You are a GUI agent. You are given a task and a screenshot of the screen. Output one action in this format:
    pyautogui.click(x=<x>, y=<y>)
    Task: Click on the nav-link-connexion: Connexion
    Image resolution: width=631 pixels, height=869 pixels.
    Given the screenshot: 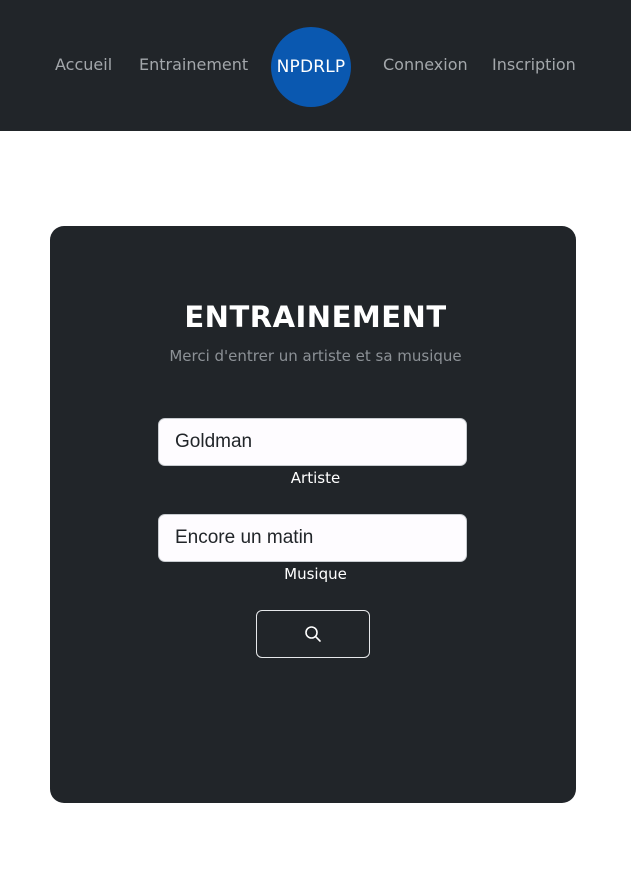 What is the action you would take?
    pyautogui.click(x=425, y=65)
    